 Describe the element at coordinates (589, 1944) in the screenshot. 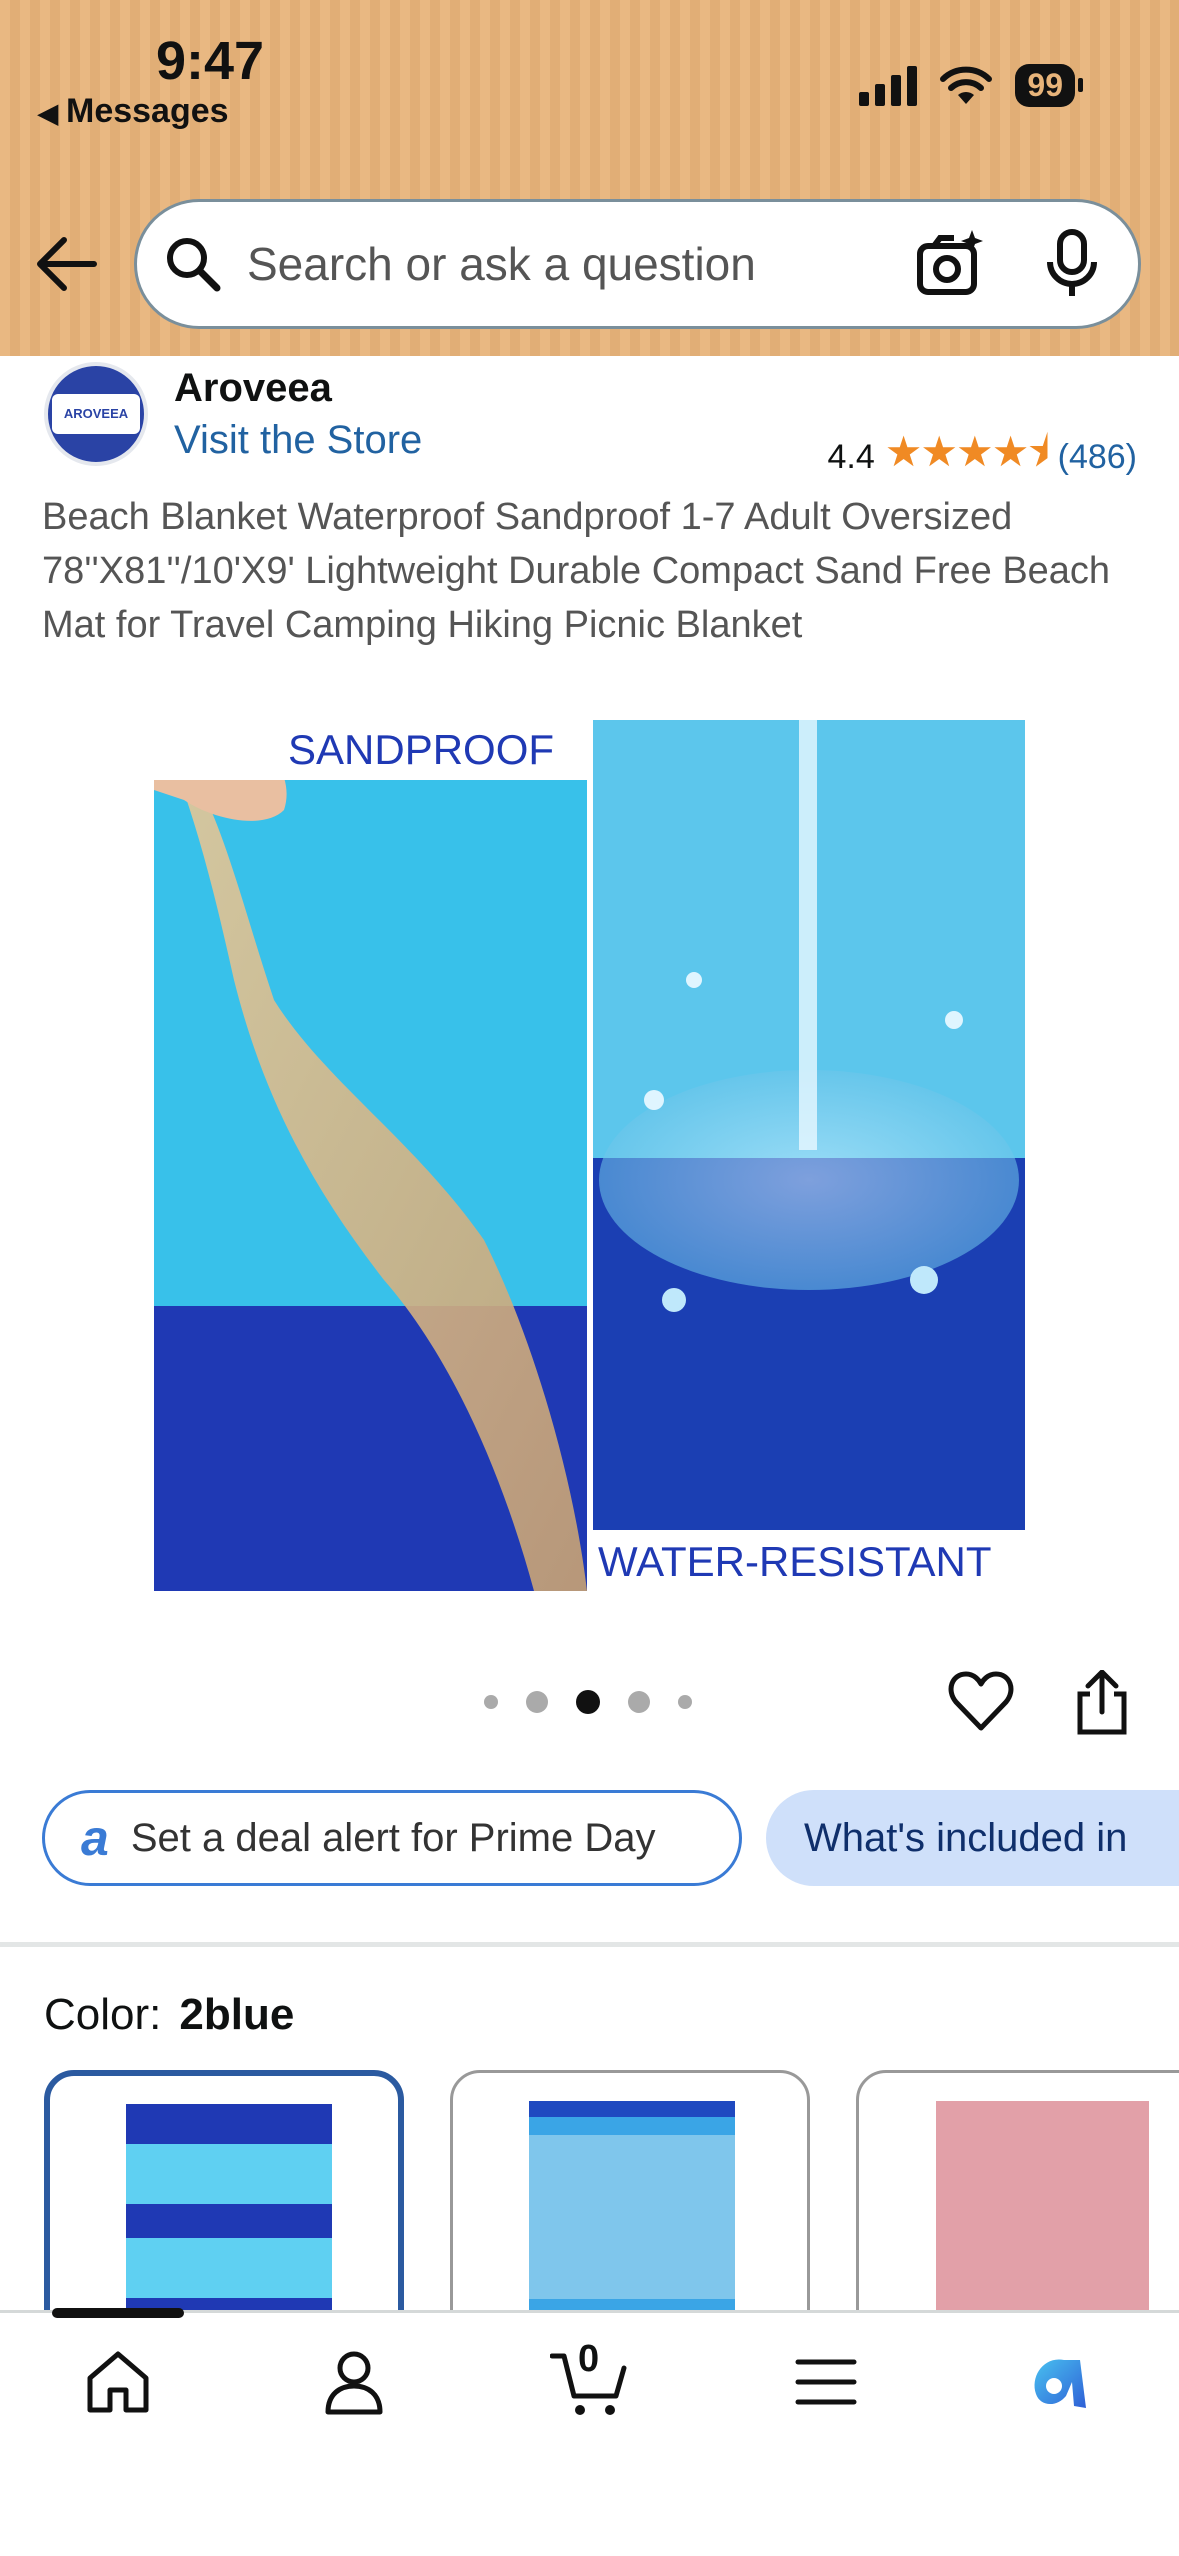

I see `section-divider` at that location.